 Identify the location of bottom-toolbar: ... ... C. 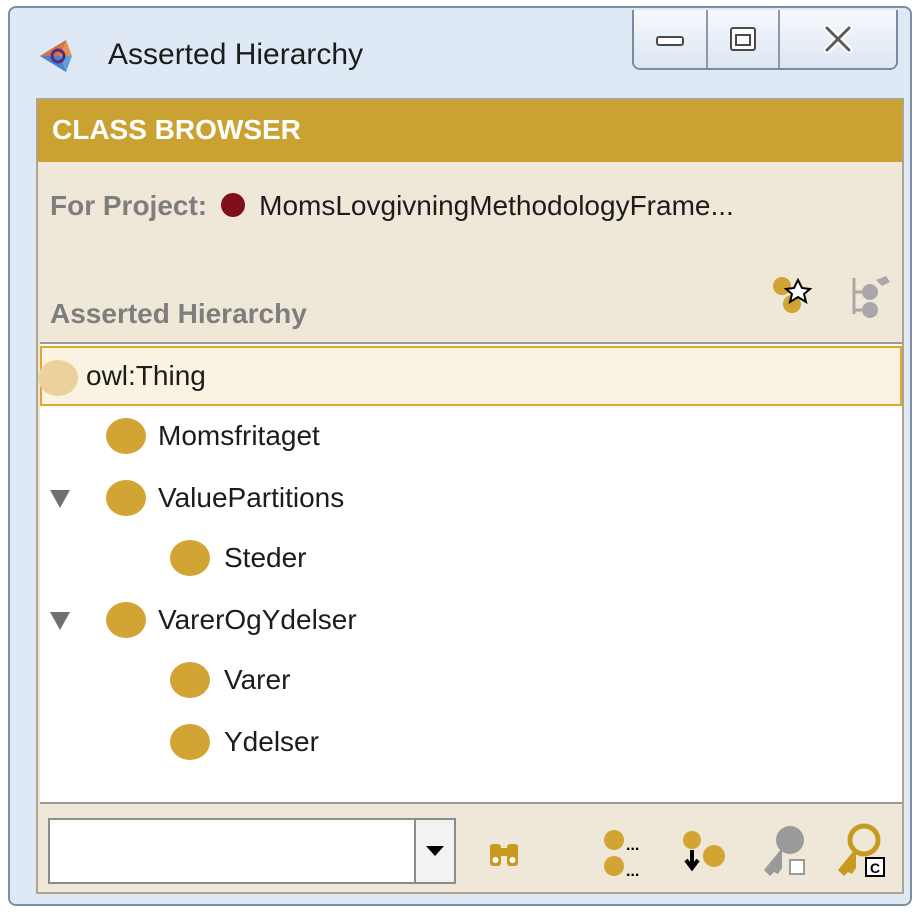
(470, 849).